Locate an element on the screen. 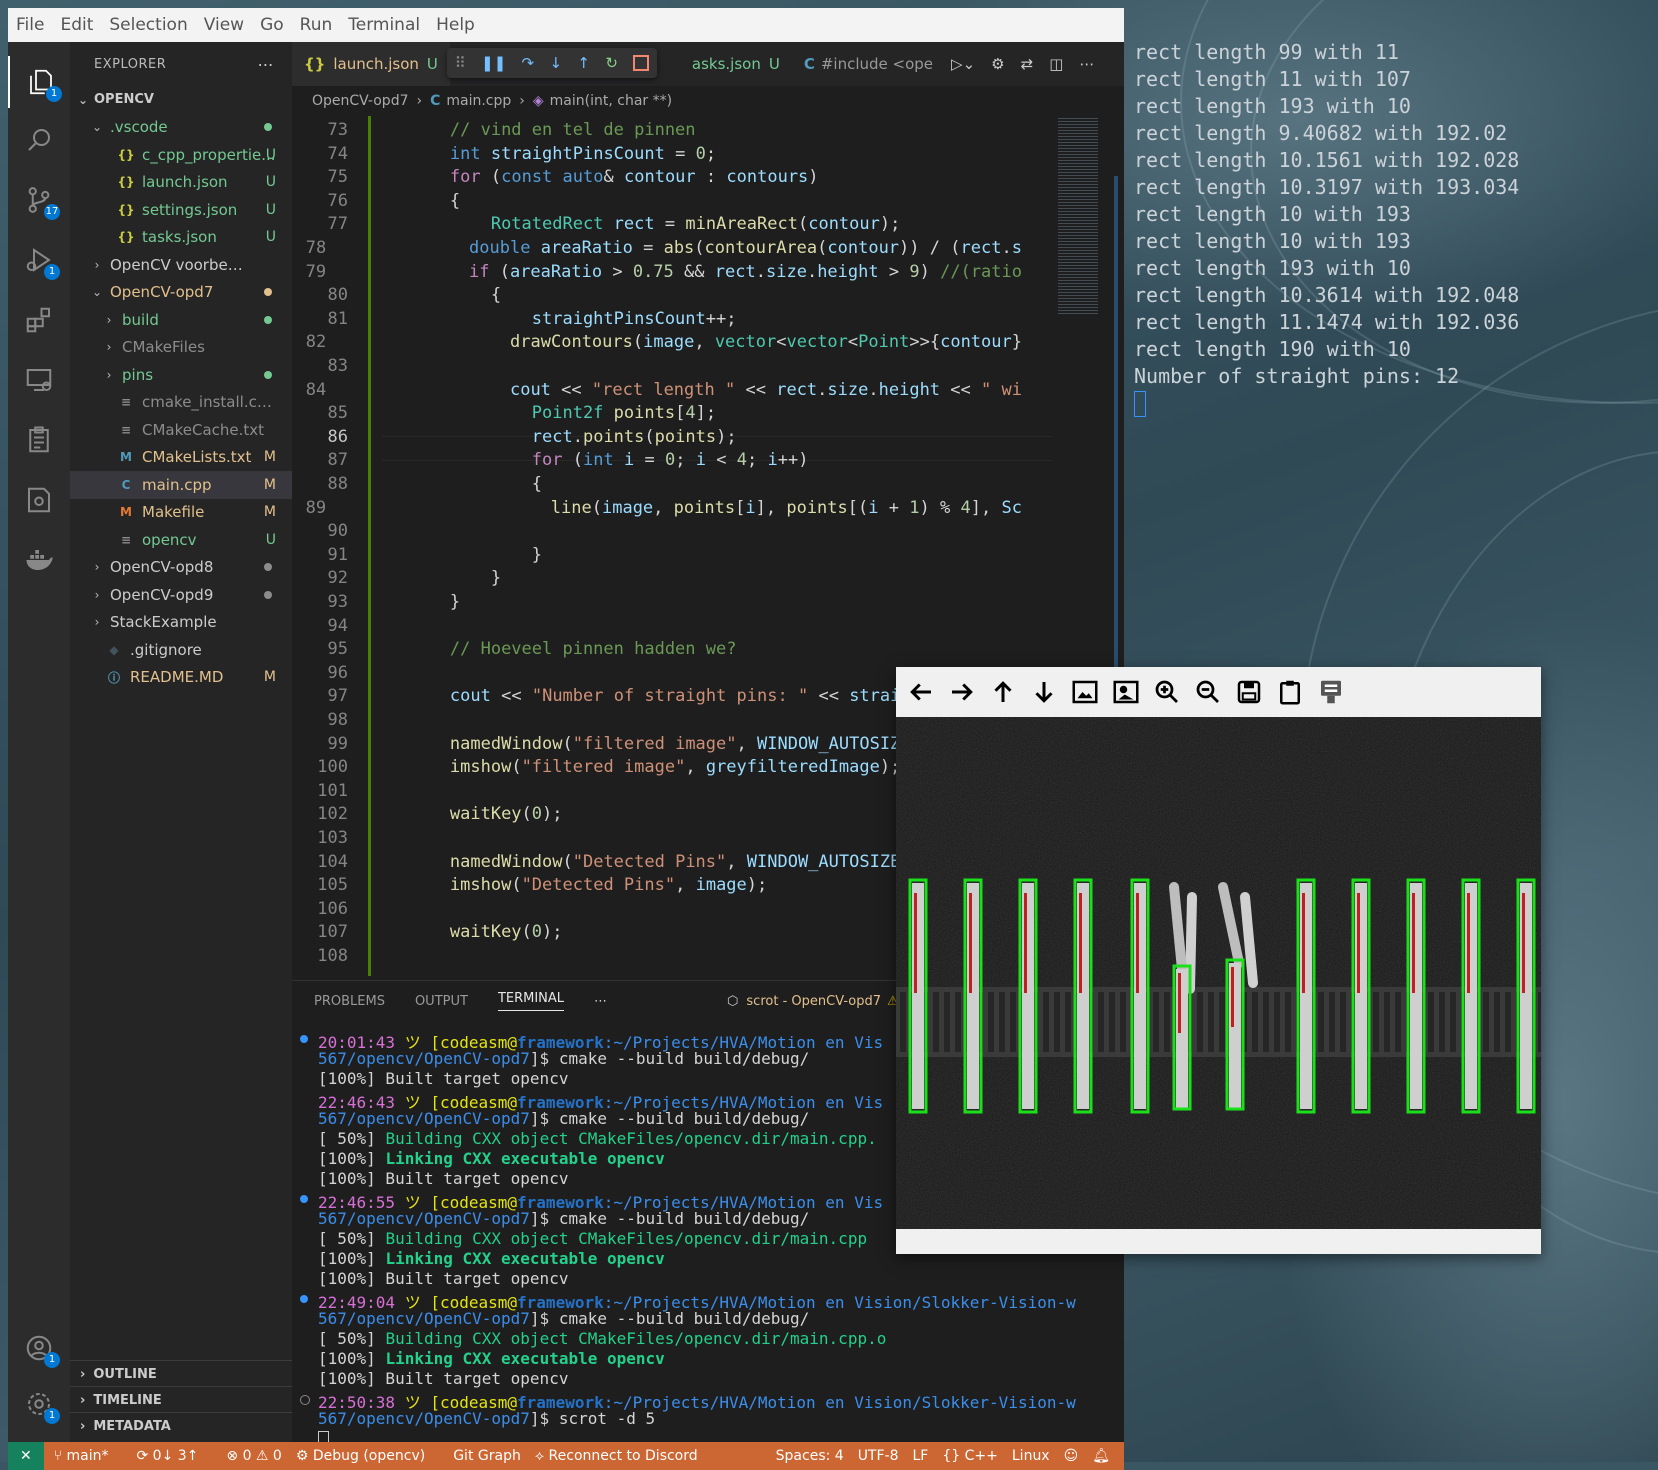  zoom-fit-icon is located at coordinates (1085, 692).